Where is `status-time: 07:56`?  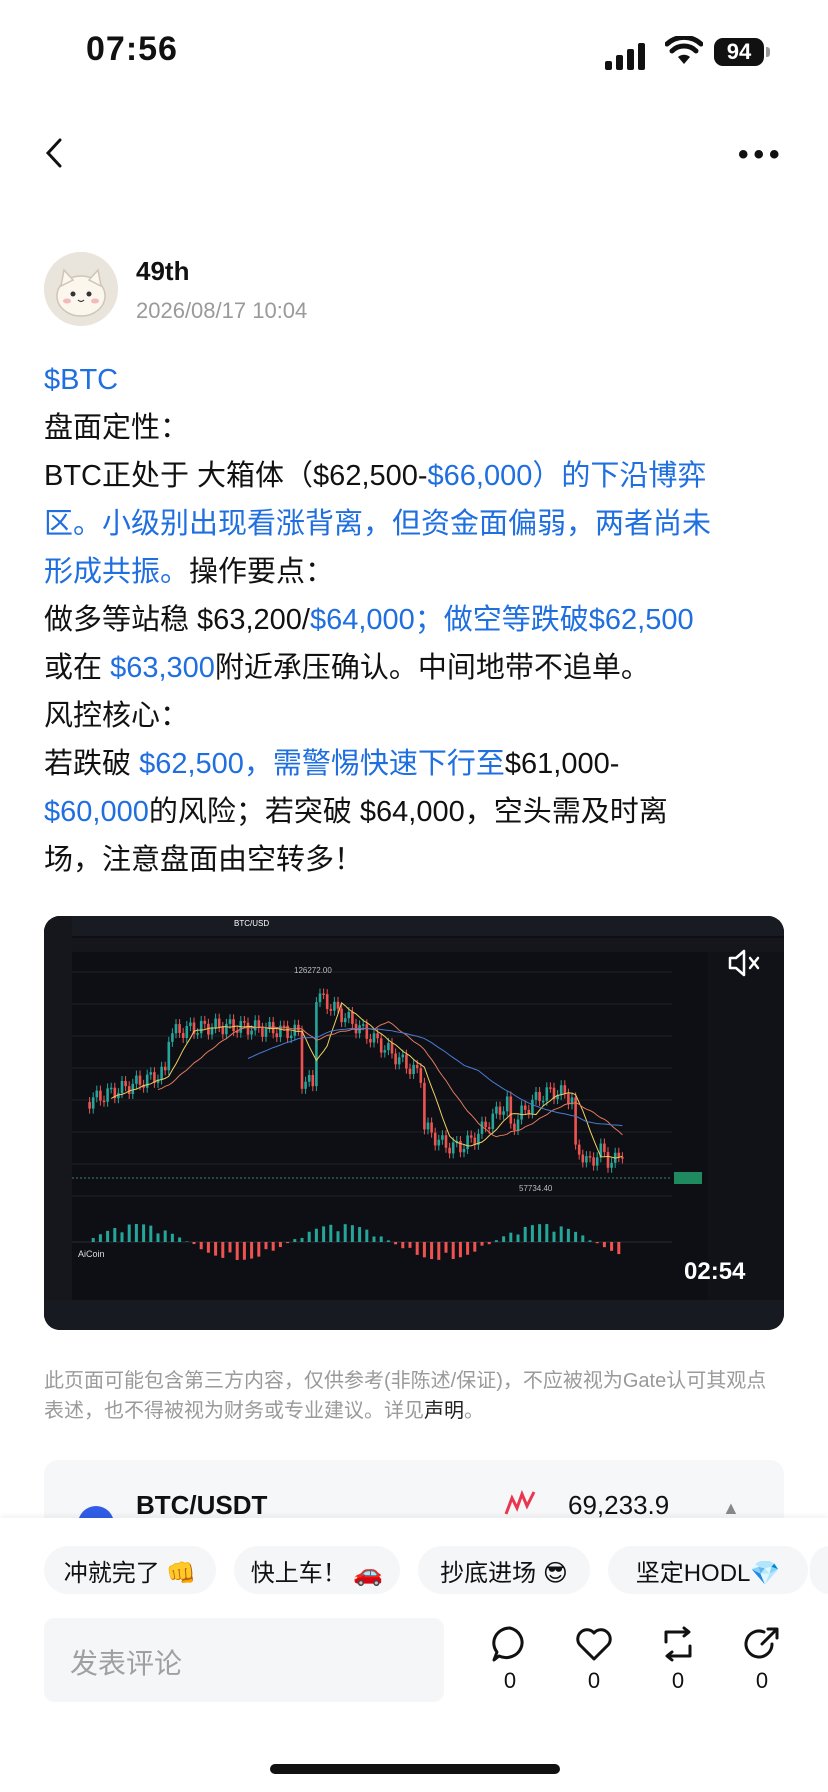 status-time: 07:56 is located at coordinates (132, 49).